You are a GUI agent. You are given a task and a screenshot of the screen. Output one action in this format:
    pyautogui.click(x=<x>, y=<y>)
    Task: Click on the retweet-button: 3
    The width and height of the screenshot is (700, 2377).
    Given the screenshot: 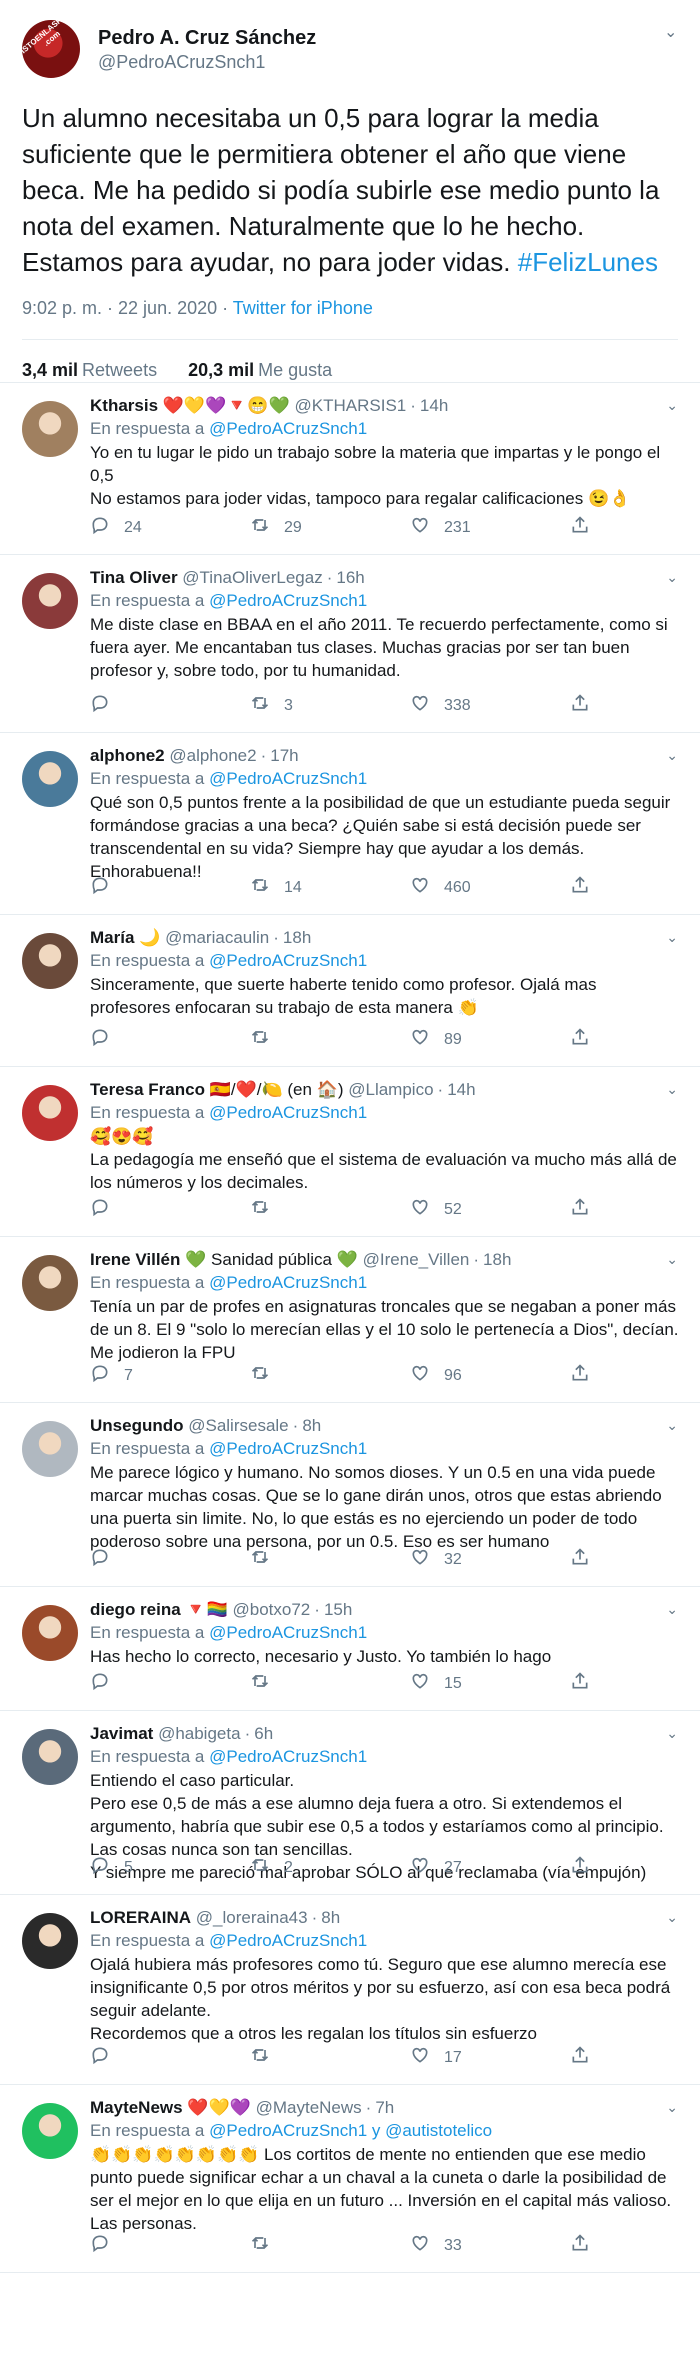 What is the action you would take?
    pyautogui.click(x=330, y=705)
    